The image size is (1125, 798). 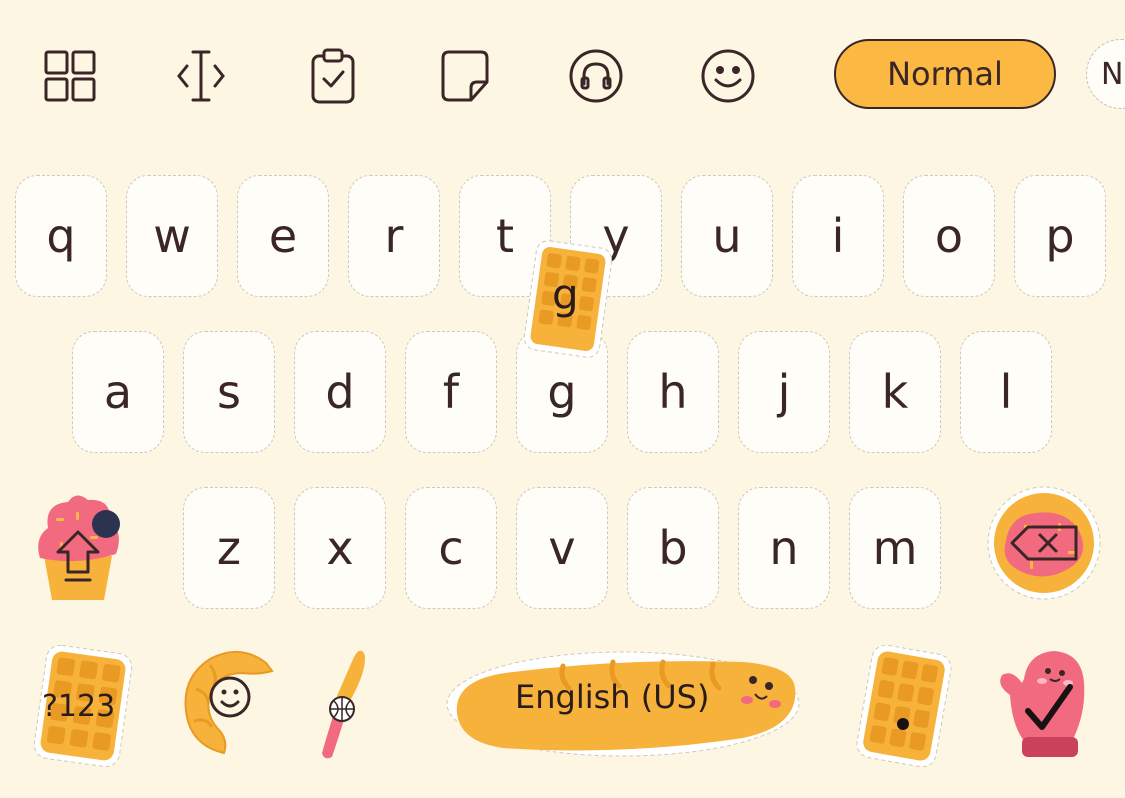 I want to click on key-n: n, so click(x=784, y=548).